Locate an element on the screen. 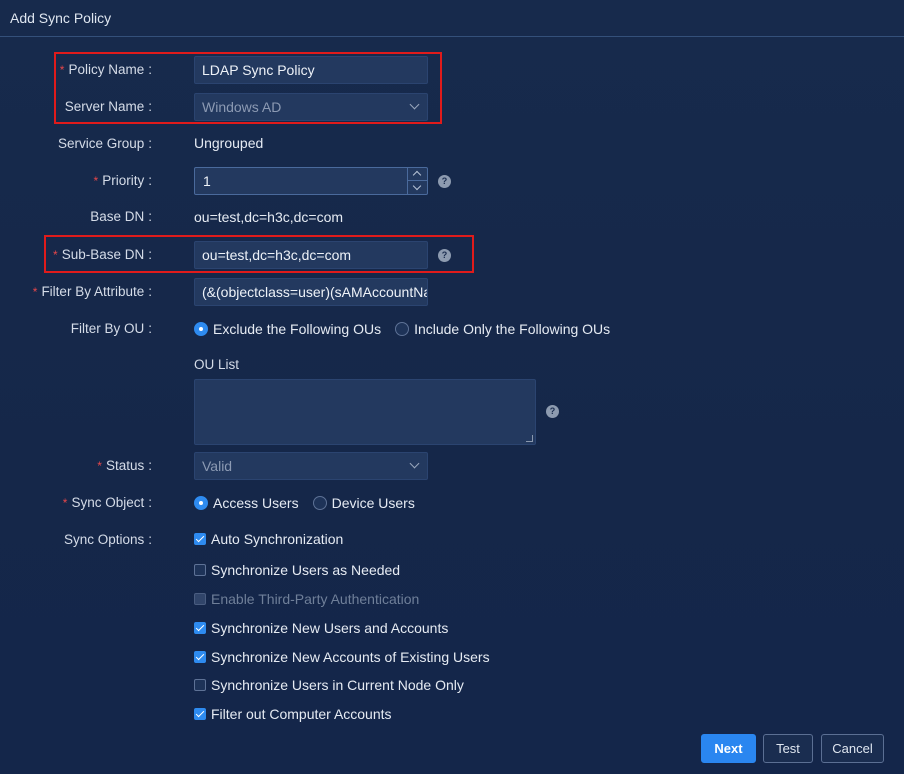 This screenshot has height=774, width=904. status-row: * Status: Valid is located at coordinates (452, 466).